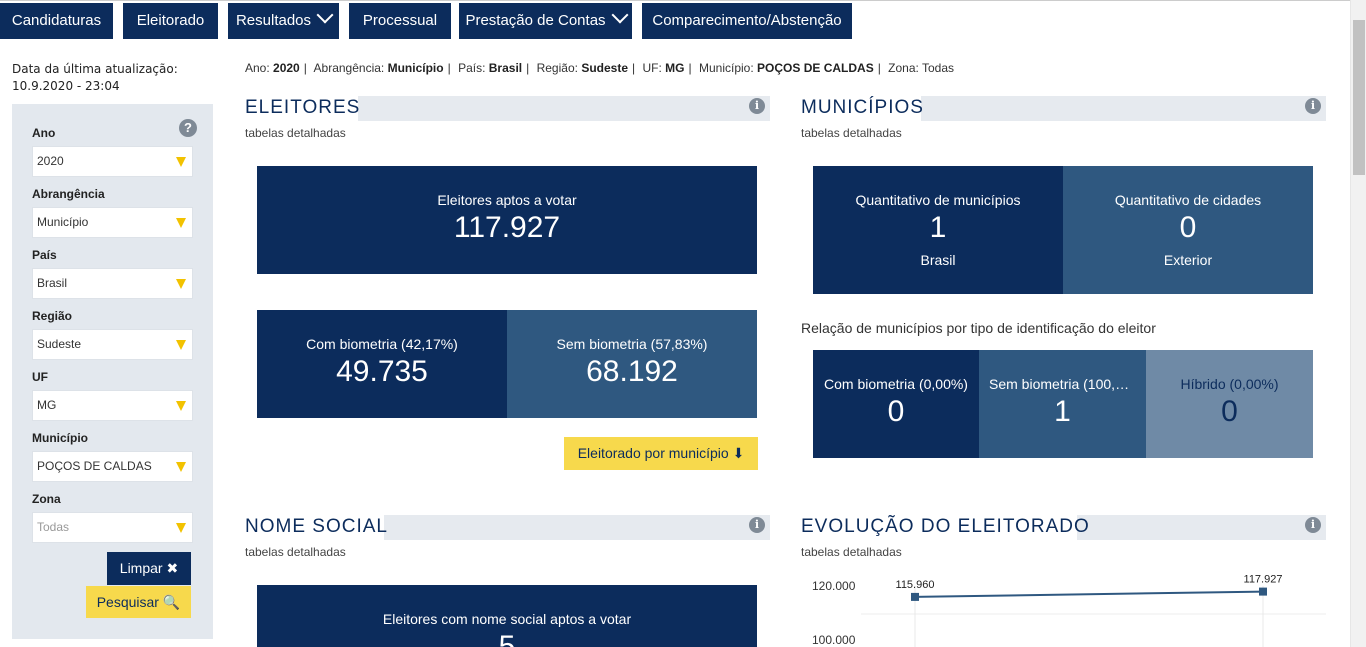 The width and height of the screenshot is (1366, 647). Describe the element at coordinates (273, 20) in the screenshot. I see `nav-label: Resultados` at that location.